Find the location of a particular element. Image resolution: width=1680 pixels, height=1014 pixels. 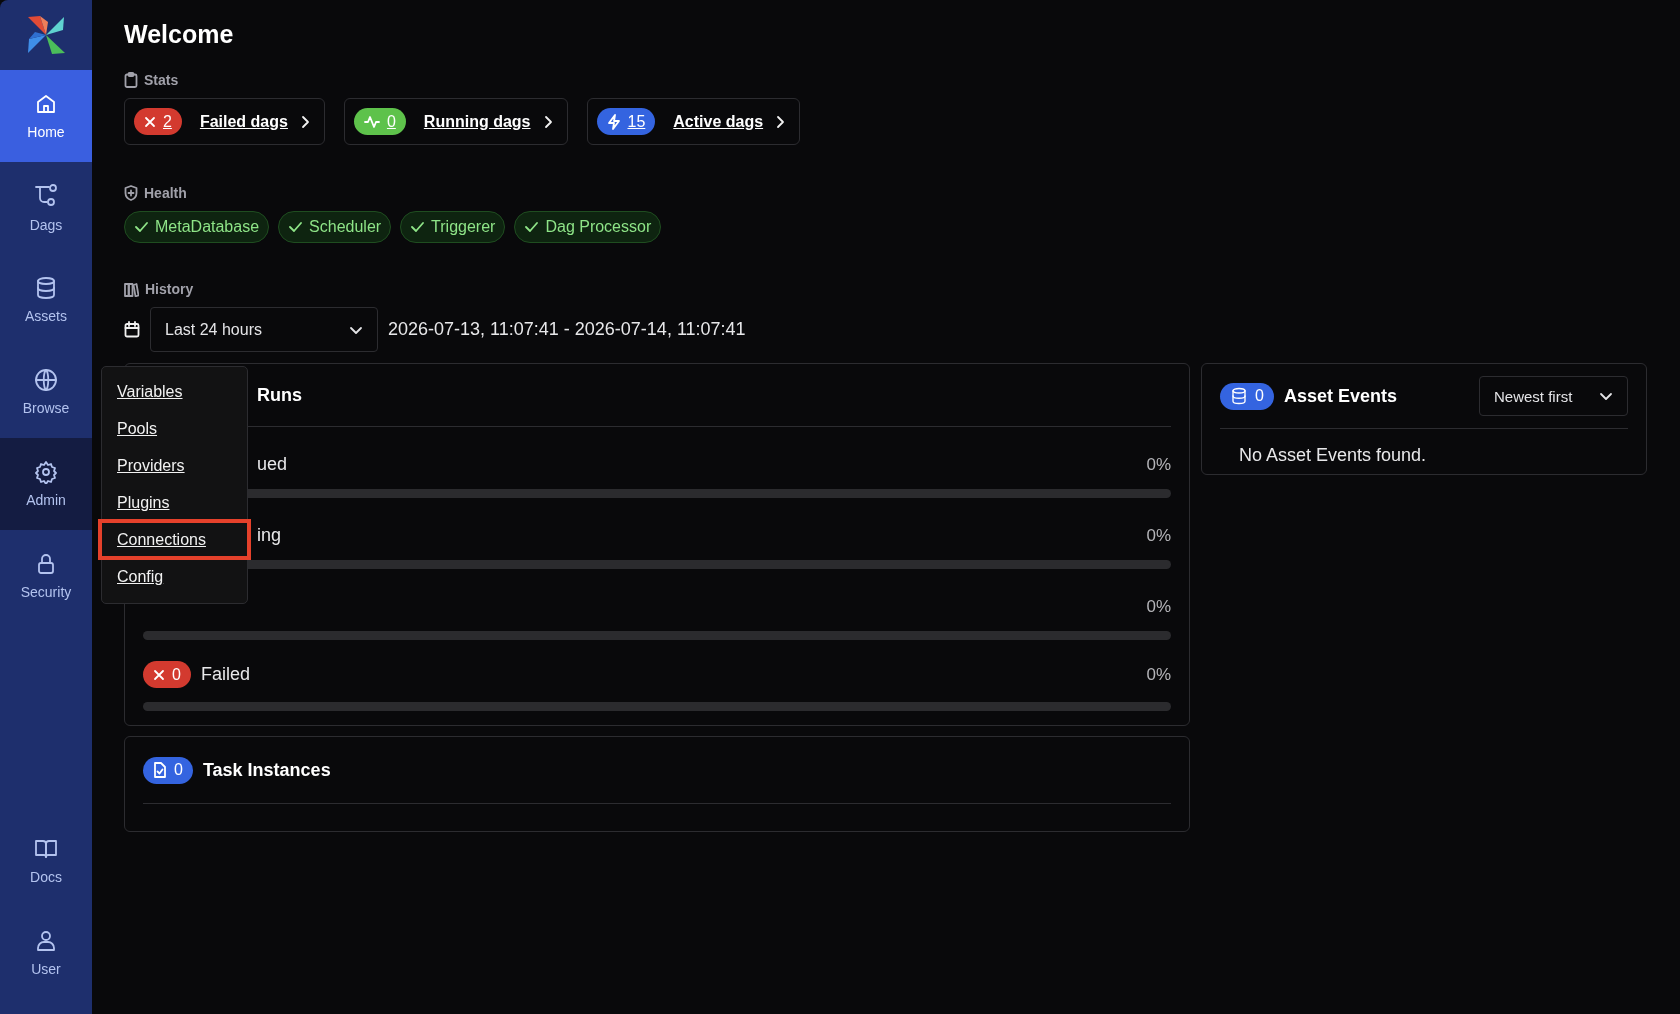

menu-item: Providers is located at coordinates (174, 465).